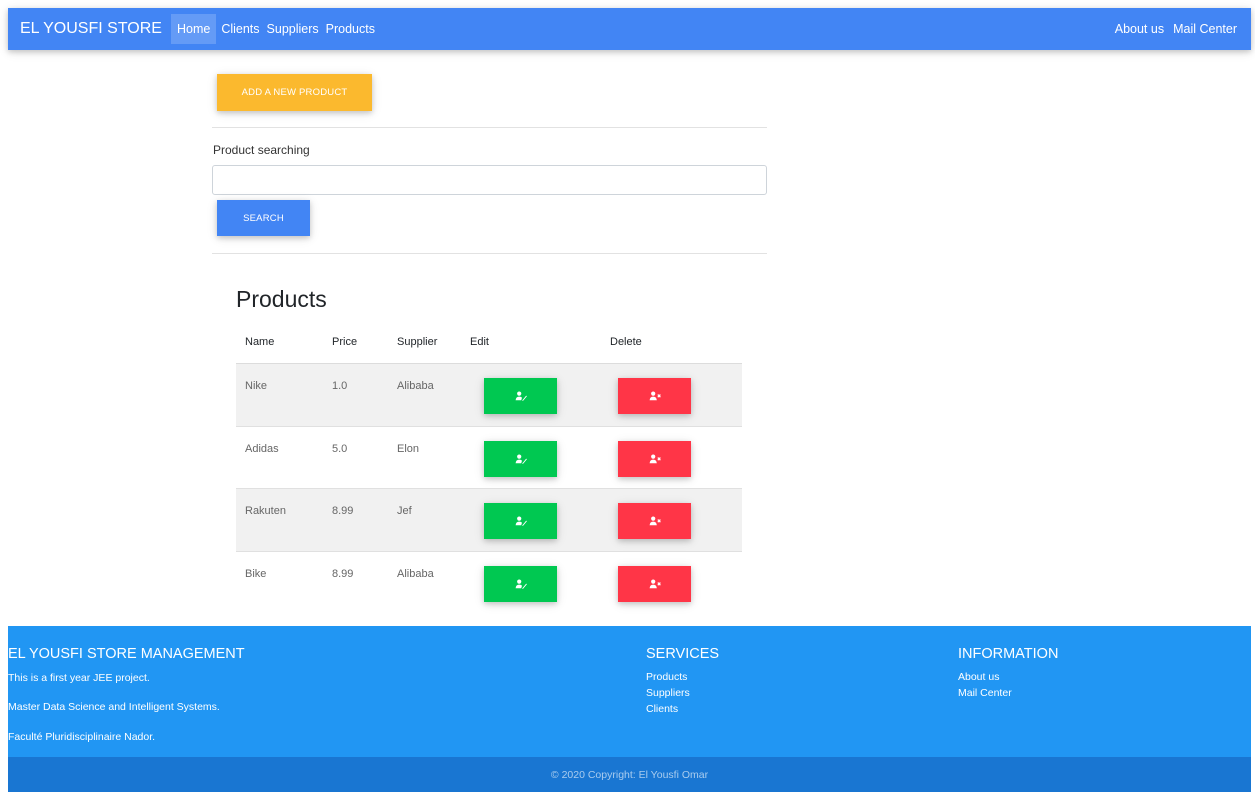 This screenshot has height=792, width=1255. I want to click on footer-line: This is a first year JEE project., so click(79, 678).